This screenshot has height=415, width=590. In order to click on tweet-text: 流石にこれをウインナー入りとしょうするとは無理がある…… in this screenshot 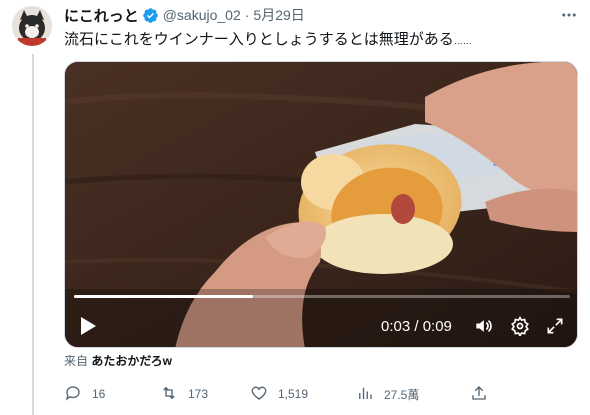, I will do `click(268, 40)`.